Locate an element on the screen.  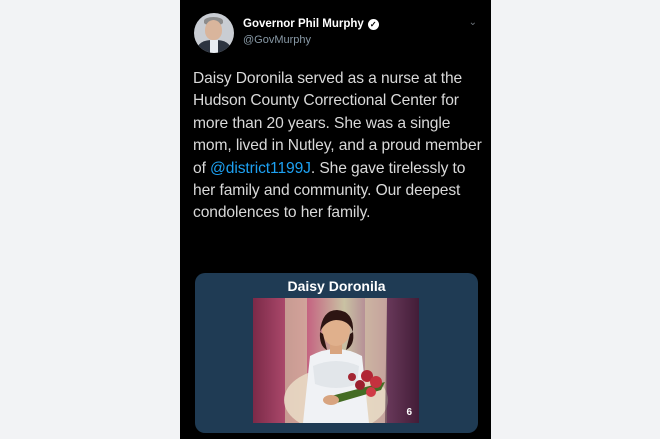
portrait-svg is located at coordinates (351, 360).